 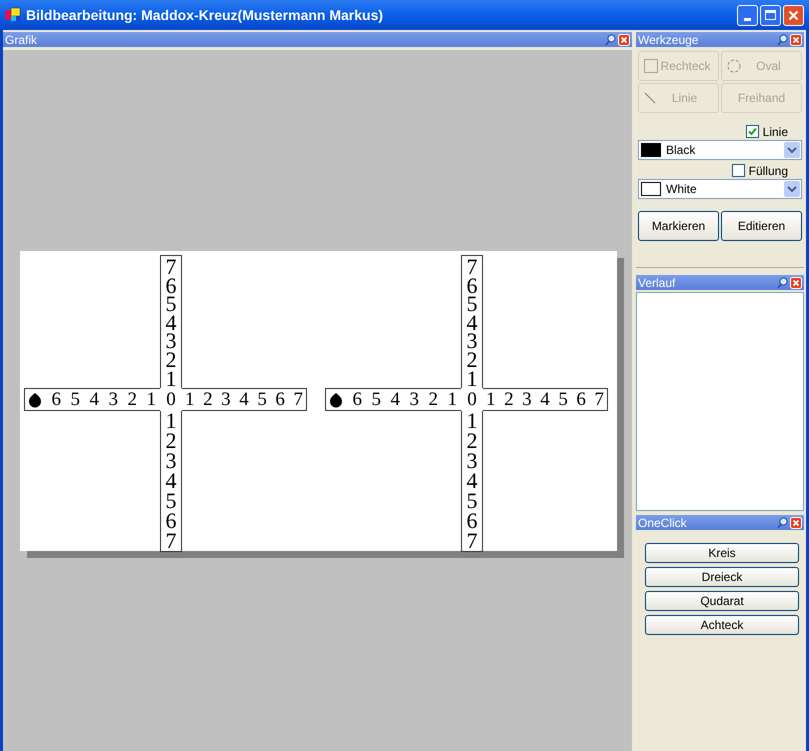 What do you see at coordinates (722, 577) in the screenshot?
I see `shape-button: Dreieck` at bounding box center [722, 577].